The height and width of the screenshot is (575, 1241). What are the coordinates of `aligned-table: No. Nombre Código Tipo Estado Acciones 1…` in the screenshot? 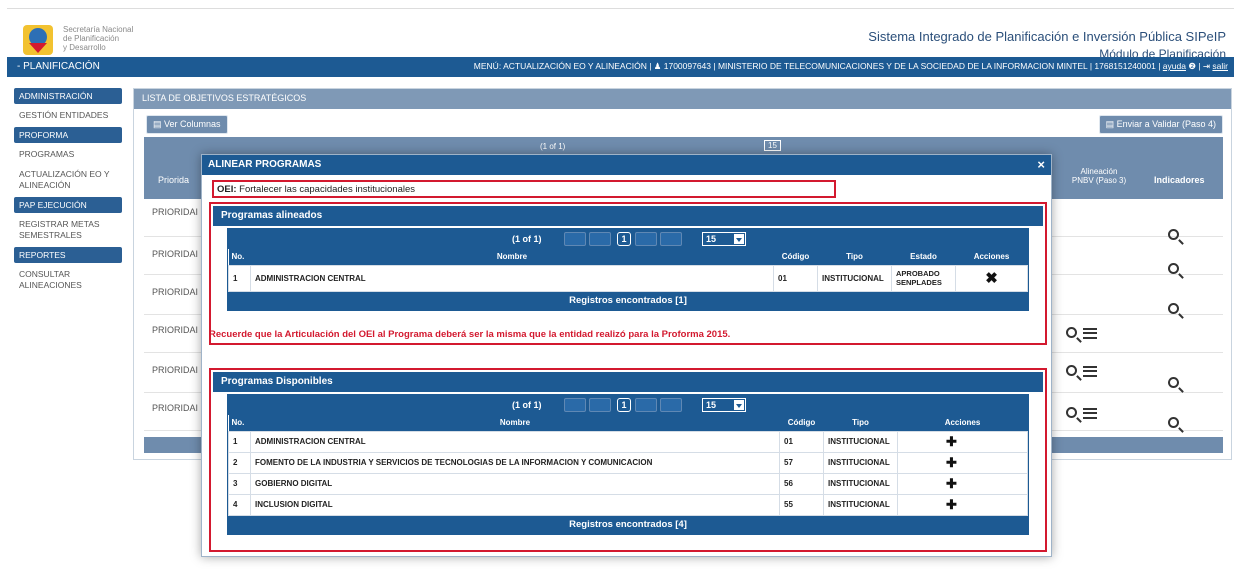 It's located at (628, 270).